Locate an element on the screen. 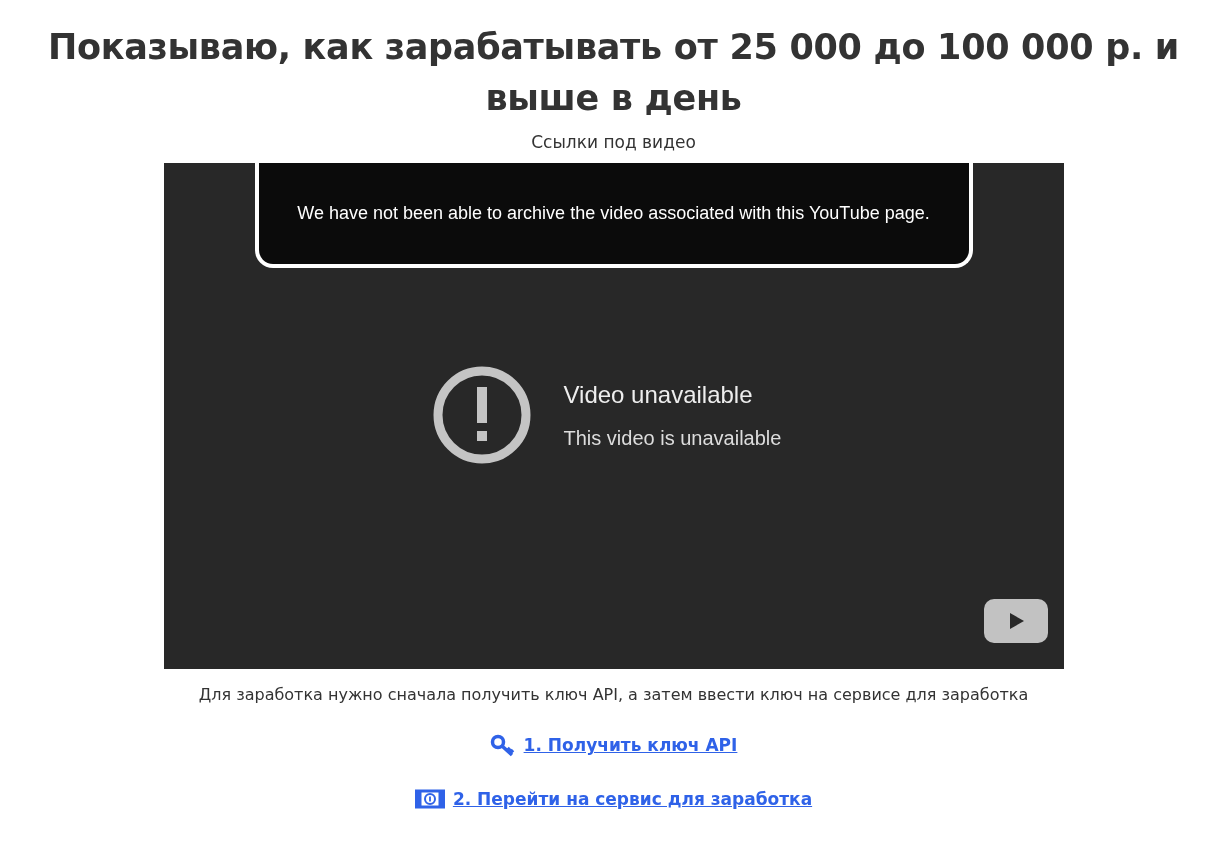 The height and width of the screenshot is (864, 1227). link: 2. Перейти на сервис для заработка is located at coordinates (632, 799).